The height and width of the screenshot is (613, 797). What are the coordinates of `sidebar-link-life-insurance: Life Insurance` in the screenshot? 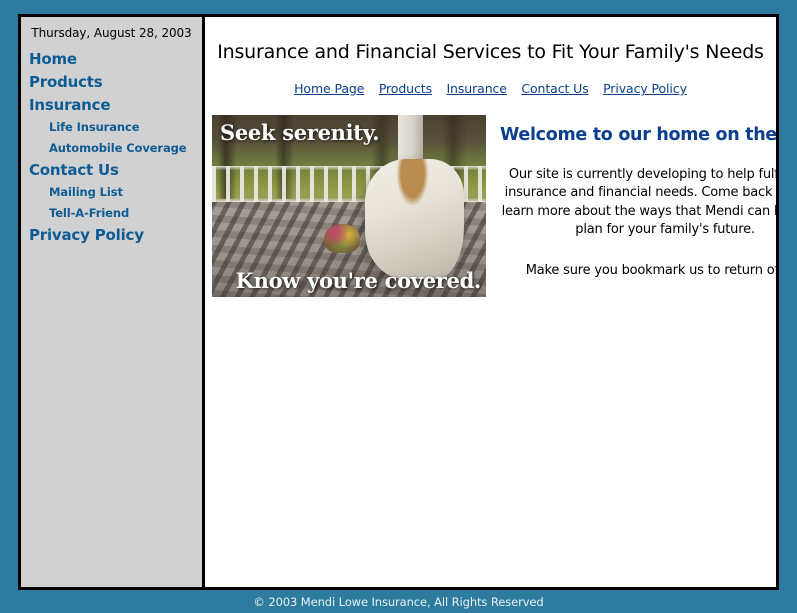 It's located at (111, 127).